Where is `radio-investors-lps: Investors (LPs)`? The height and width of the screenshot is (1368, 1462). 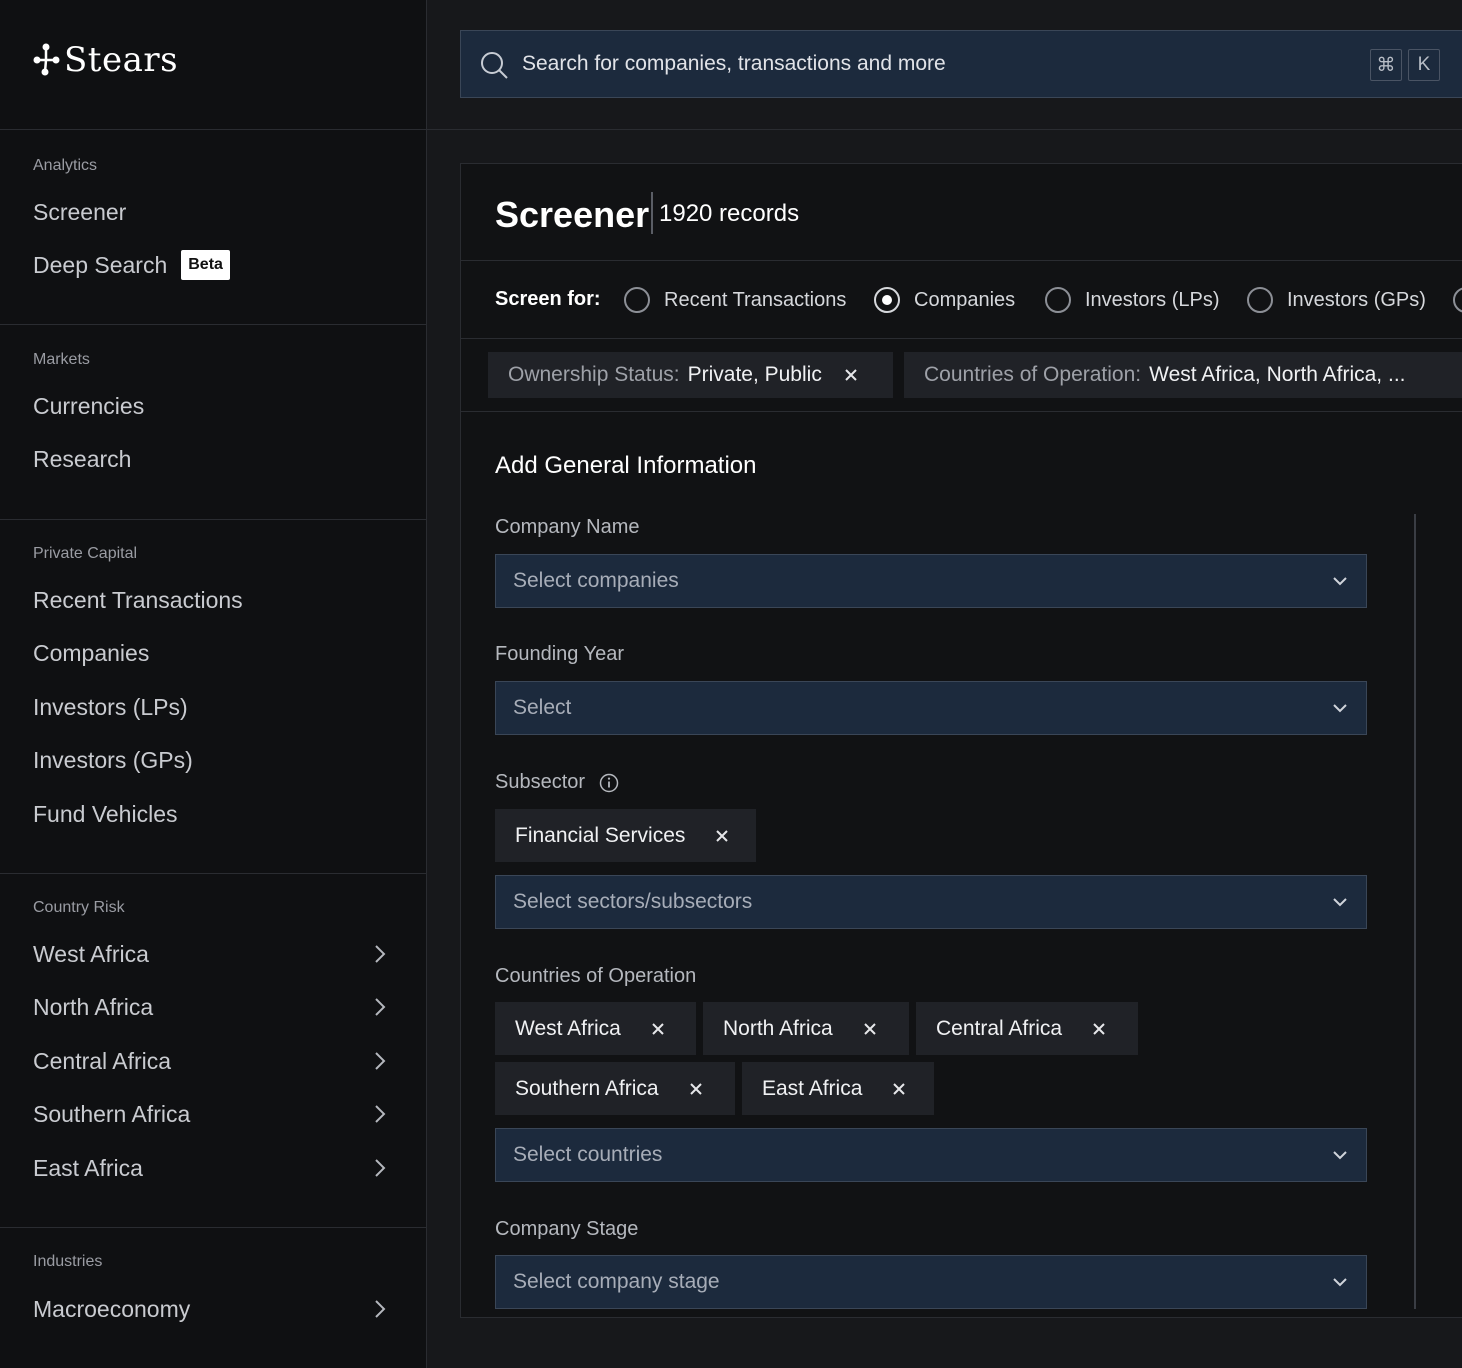
radio-investors-lps: Investors (LPs) is located at coordinates (1132, 300).